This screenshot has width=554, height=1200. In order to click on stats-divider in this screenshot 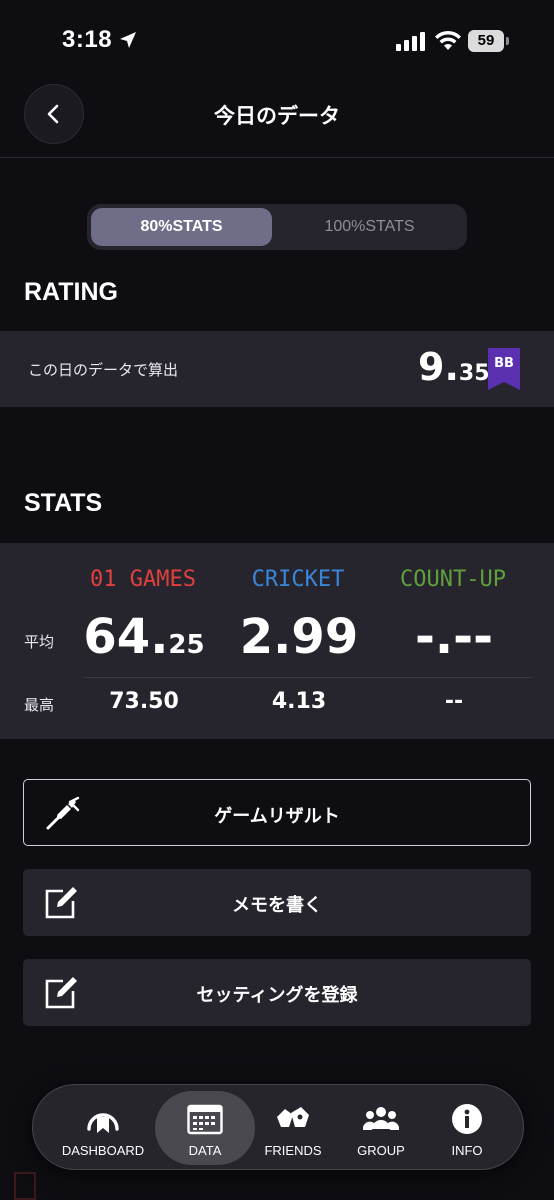, I will do `click(308, 677)`.